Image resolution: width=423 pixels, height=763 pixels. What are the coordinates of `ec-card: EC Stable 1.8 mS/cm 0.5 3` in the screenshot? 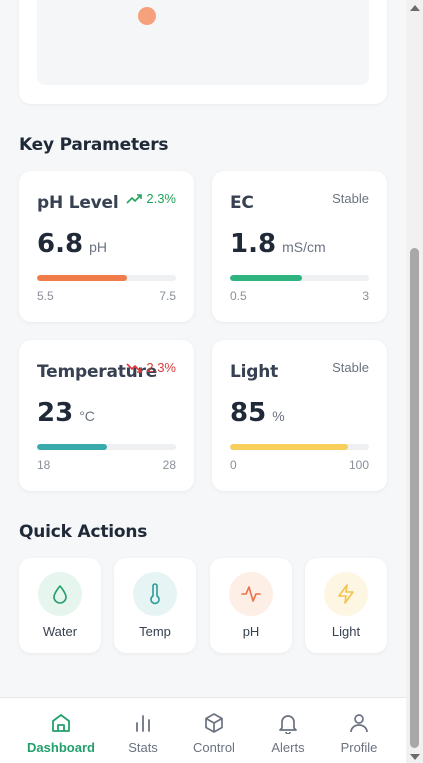 It's located at (299, 246).